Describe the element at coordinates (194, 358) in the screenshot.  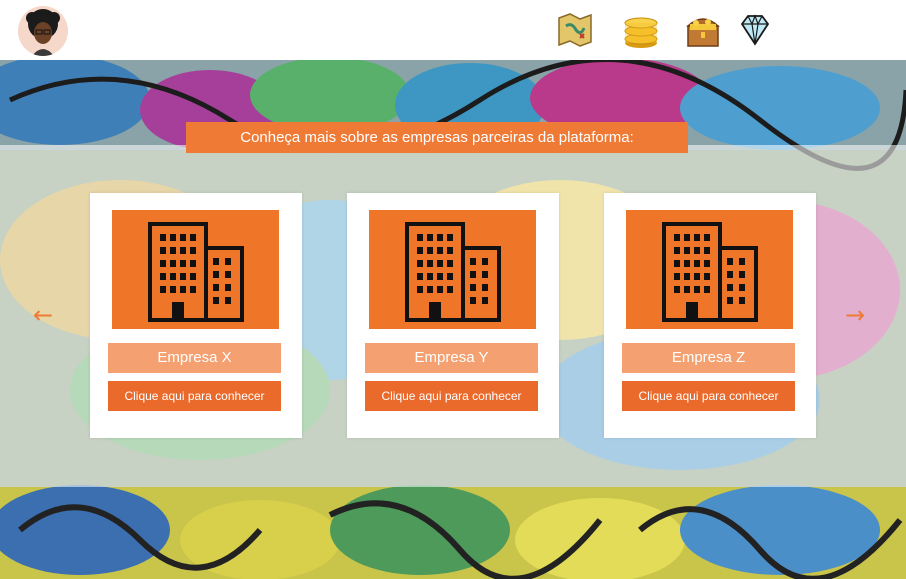
I see `company-name: Empresa X` at that location.